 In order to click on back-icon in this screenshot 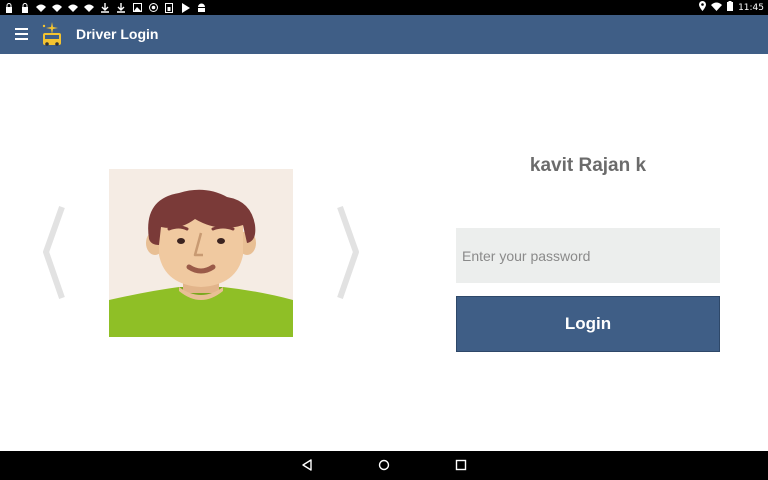, I will do `click(307, 465)`.